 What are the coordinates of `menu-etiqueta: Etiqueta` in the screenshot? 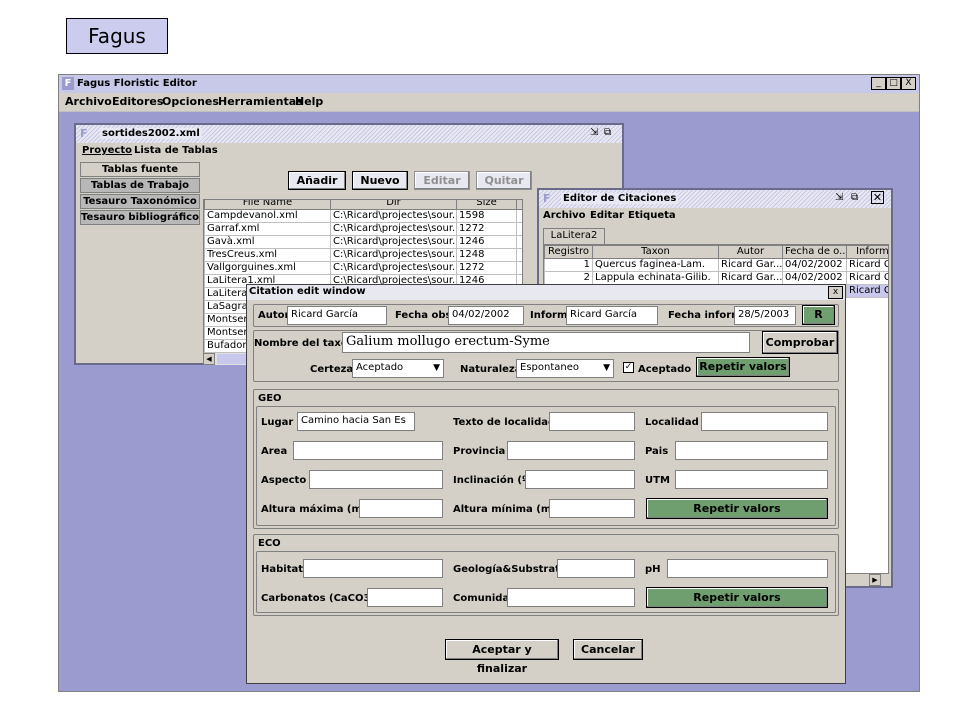 It's located at (652, 215).